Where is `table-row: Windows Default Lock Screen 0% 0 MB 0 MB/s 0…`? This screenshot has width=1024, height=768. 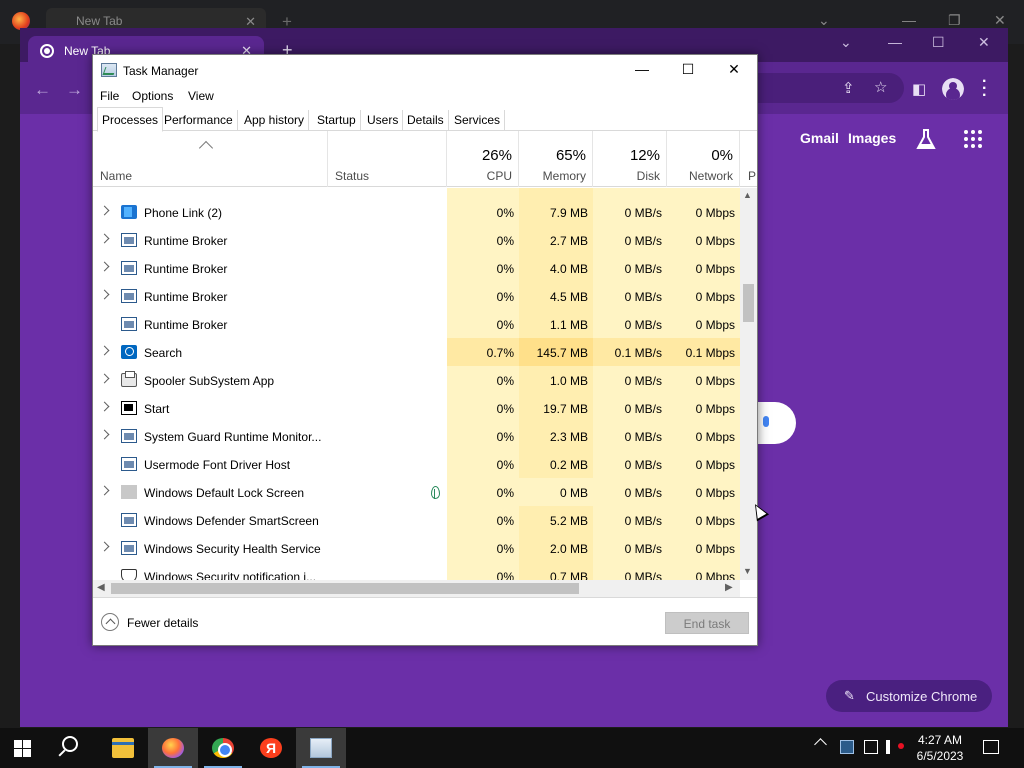
table-row: Windows Default Lock Screen 0% 0 MB 0 MB/s 0… is located at coordinates (416, 492).